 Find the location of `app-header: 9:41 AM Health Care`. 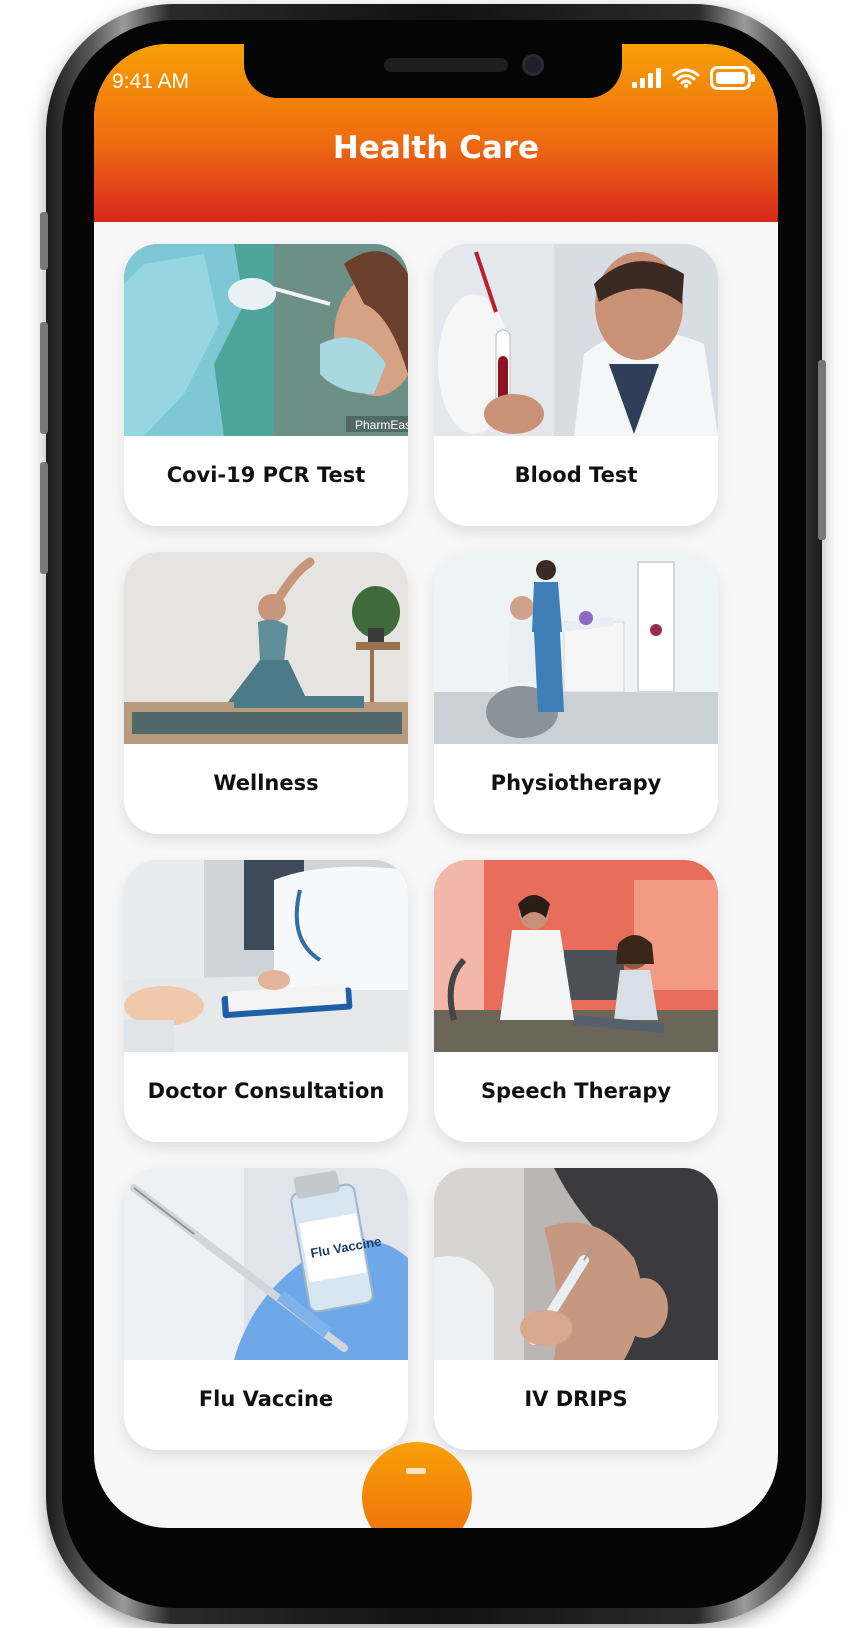

app-header: 9:41 AM Health Care is located at coordinates (436, 133).